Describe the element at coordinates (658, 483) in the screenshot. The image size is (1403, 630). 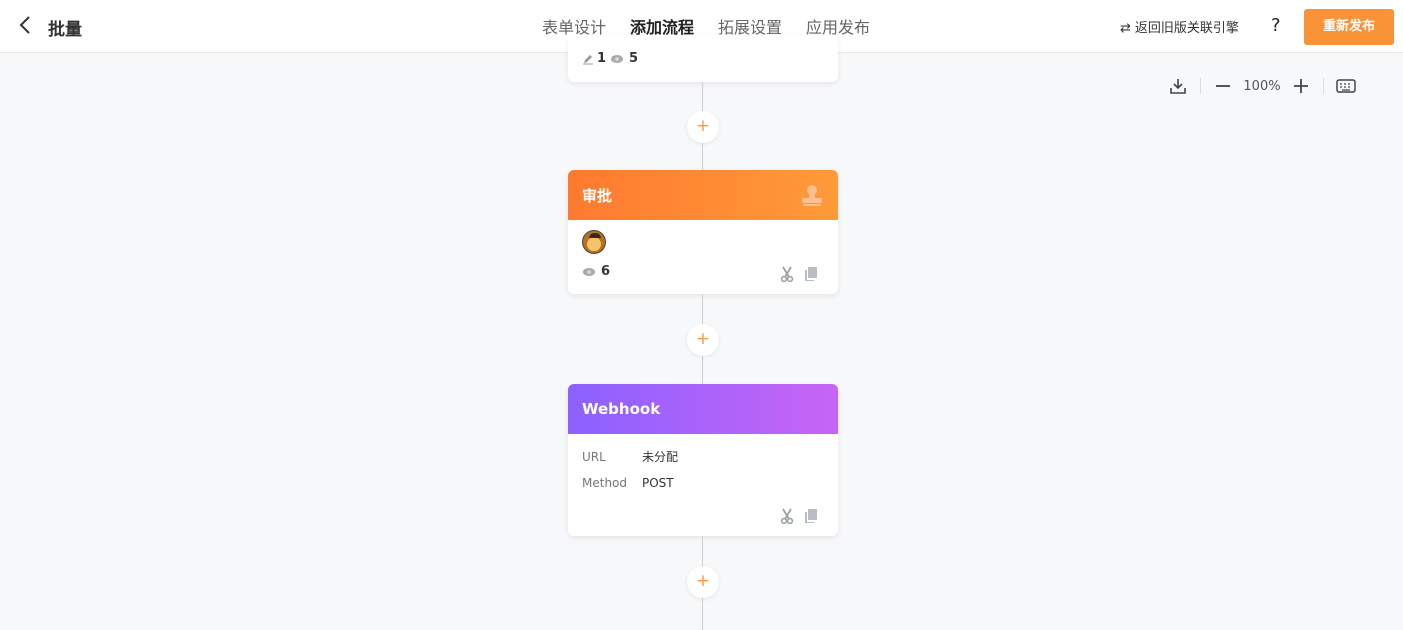
I see `method-value: POST` at that location.